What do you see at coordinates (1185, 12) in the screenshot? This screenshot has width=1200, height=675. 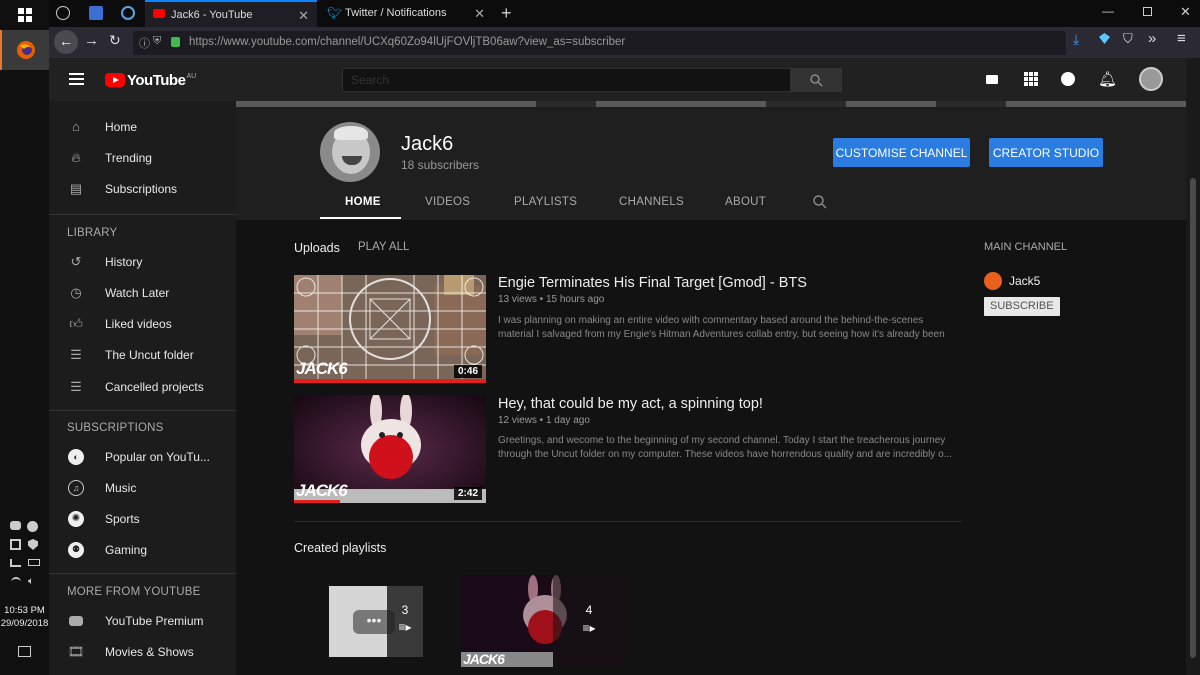 I see `close-window-button: ✕` at bounding box center [1185, 12].